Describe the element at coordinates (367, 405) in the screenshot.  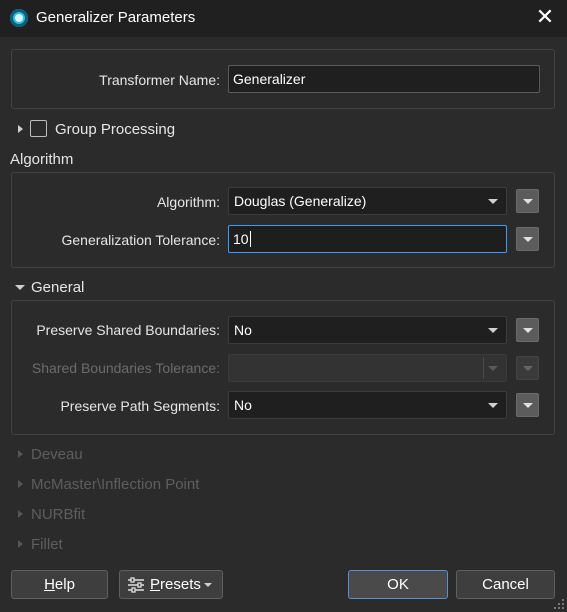
I see `preserve-path-select: No` at that location.